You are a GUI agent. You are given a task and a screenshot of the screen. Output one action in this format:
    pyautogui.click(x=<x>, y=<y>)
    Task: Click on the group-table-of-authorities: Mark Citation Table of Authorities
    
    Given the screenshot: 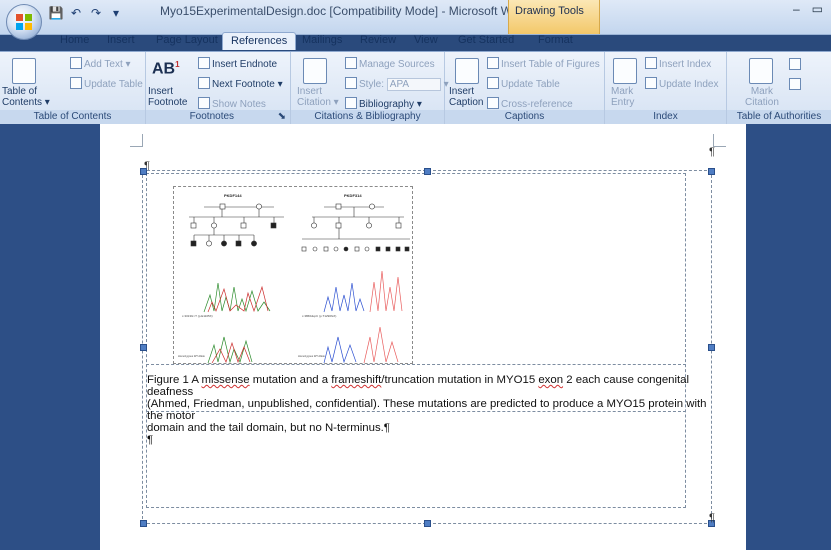 What is the action you would take?
    pyautogui.click(x=779, y=88)
    